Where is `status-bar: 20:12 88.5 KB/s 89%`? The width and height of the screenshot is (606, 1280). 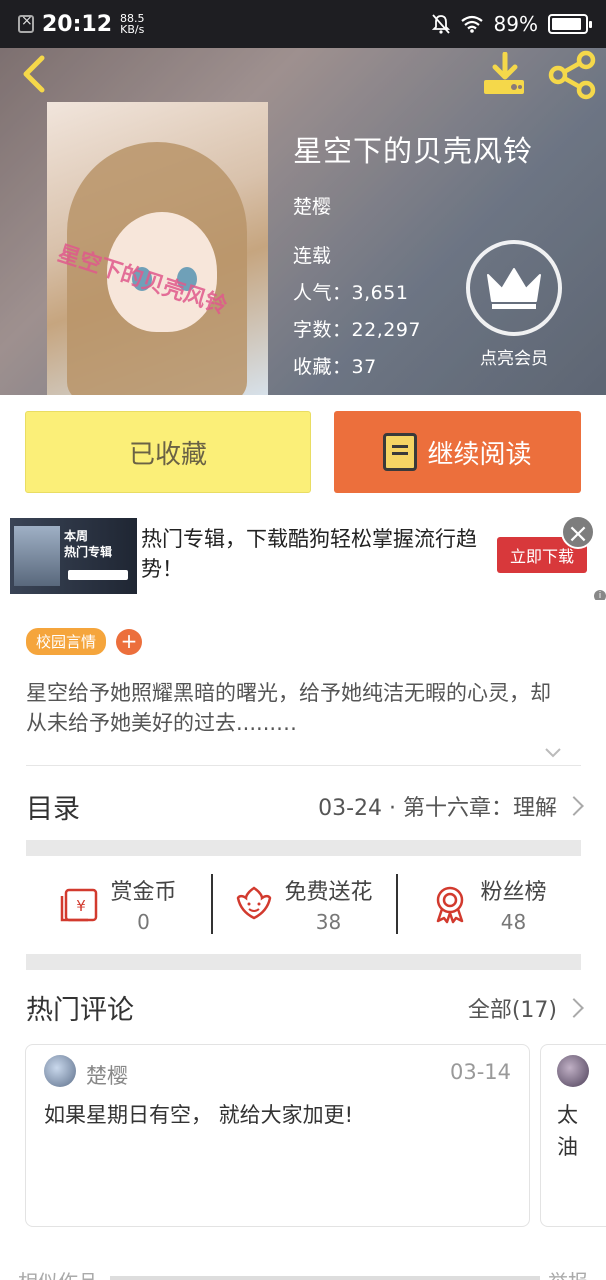
status-bar: 20:12 88.5 KB/s 89% is located at coordinates (303, 24).